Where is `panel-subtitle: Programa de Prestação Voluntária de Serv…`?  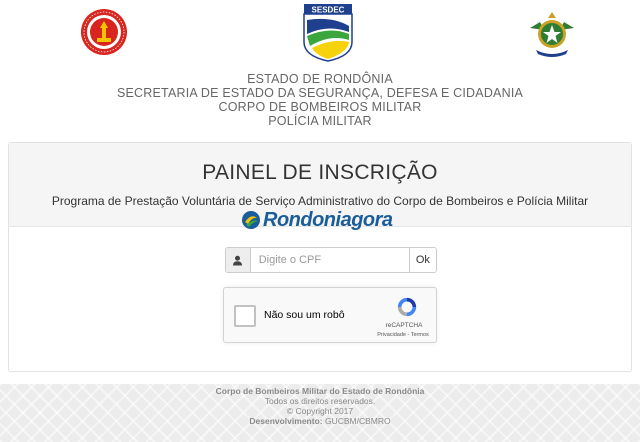
panel-subtitle: Programa de Prestação Voluntária de Serv… is located at coordinates (320, 201).